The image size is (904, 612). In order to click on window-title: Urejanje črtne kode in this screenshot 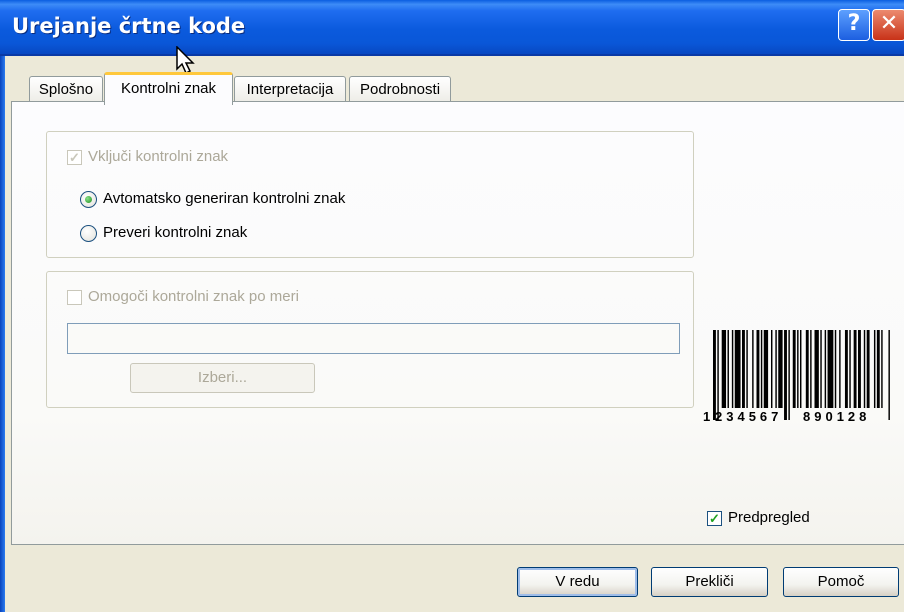, I will do `click(129, 26)`.